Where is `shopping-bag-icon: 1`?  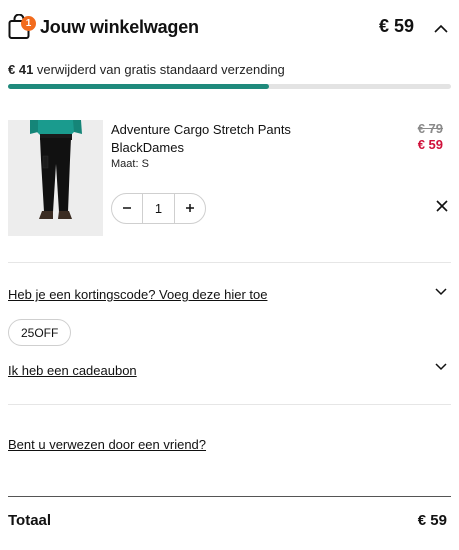 shopping-bag-icon: 1 is located at coordinates (22, 27).